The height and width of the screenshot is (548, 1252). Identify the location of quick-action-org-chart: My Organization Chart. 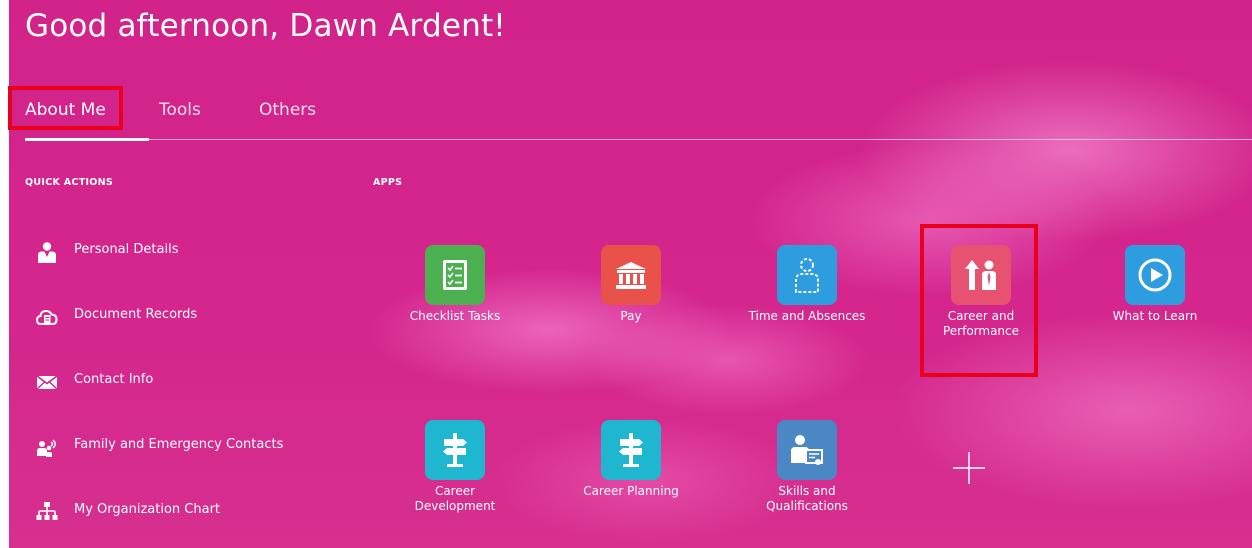
(175, 513).